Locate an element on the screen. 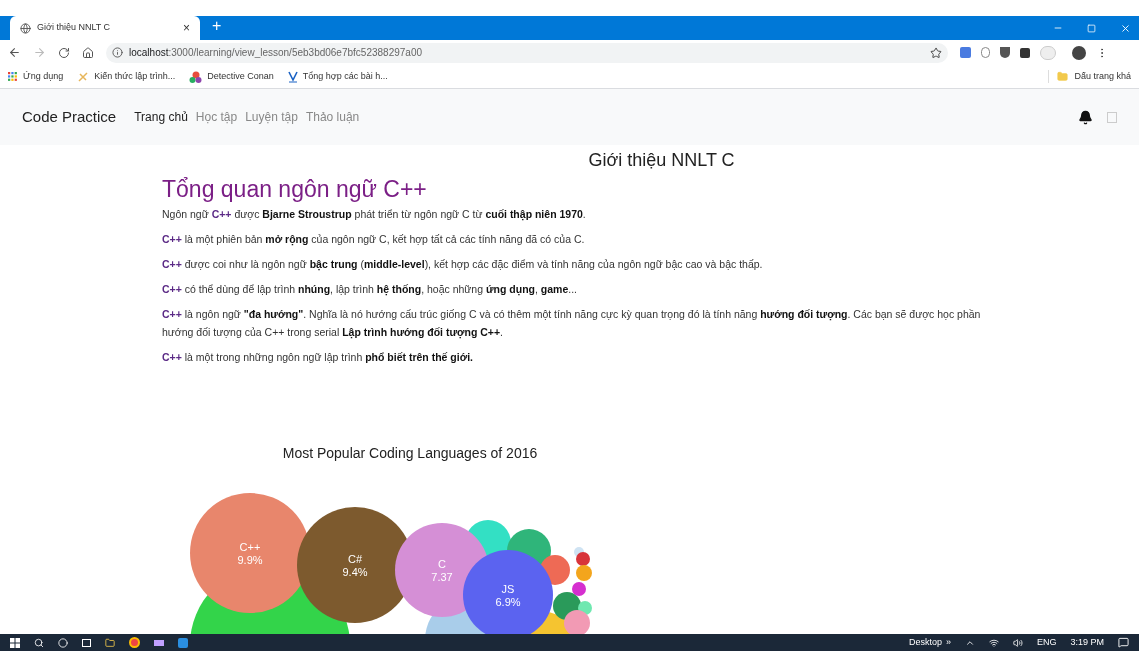  bookmark-star-icon is located at coordinates (936, 52).